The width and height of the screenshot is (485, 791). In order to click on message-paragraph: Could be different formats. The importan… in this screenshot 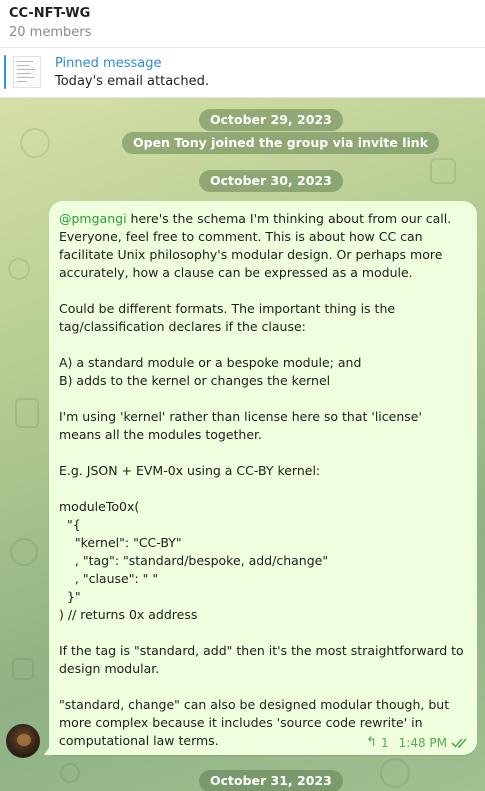, I will do `click(227, 317)`.